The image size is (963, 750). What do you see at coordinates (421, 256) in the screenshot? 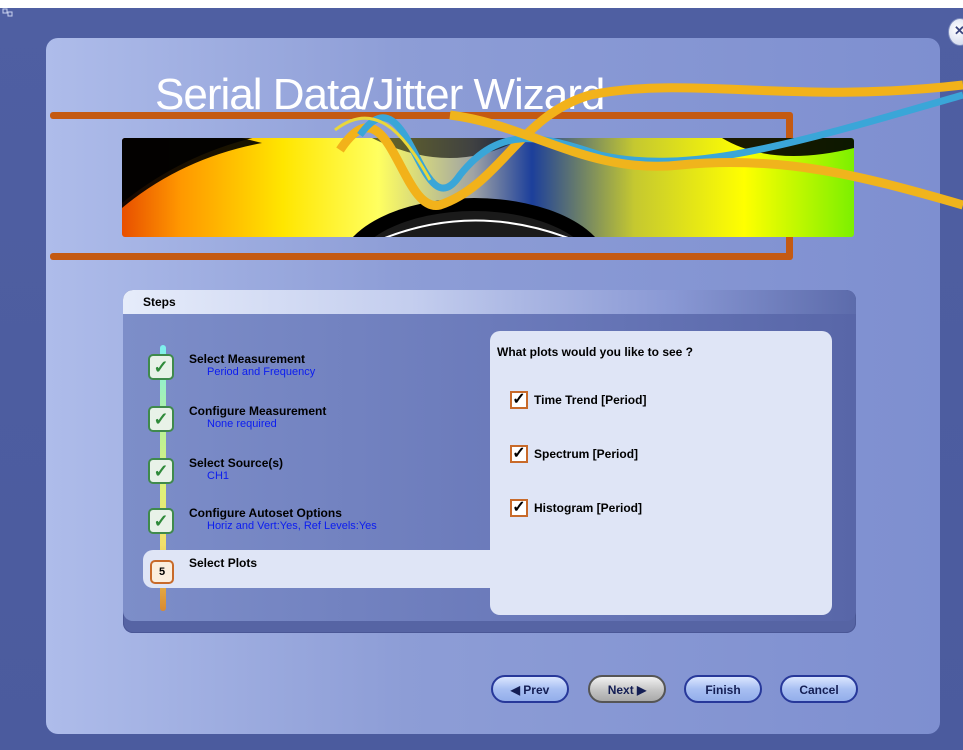
I see `banner-frame-bottom` at bounding box center [421, 256].